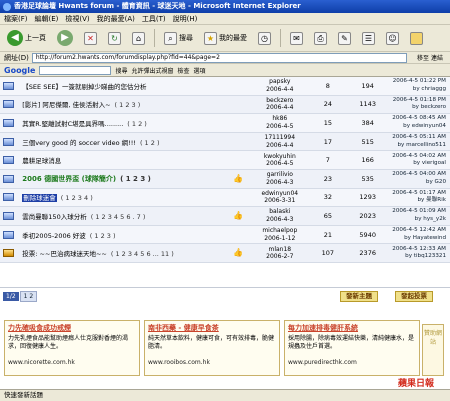 The height and width of the screenshot is (401, 450). I want to click on new-poll-button: 發起投票, so click(414, 296).